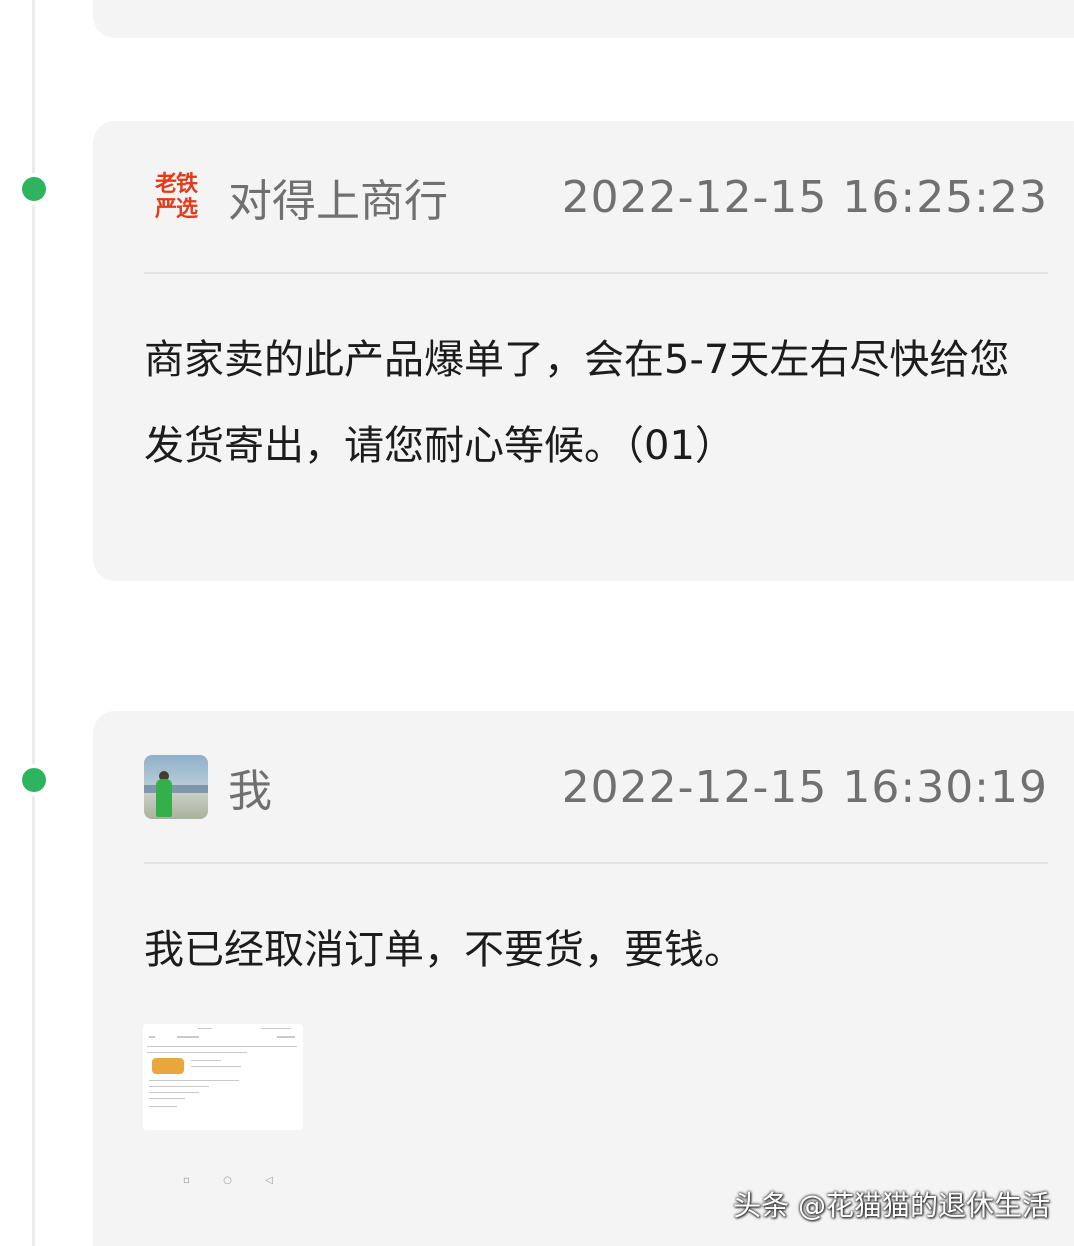 Image resolution: width=1074 pixels, height=1246 pixels. Describe the element at coordinates (176, 787) in the screenshot. I see `user-avatar` at that location.